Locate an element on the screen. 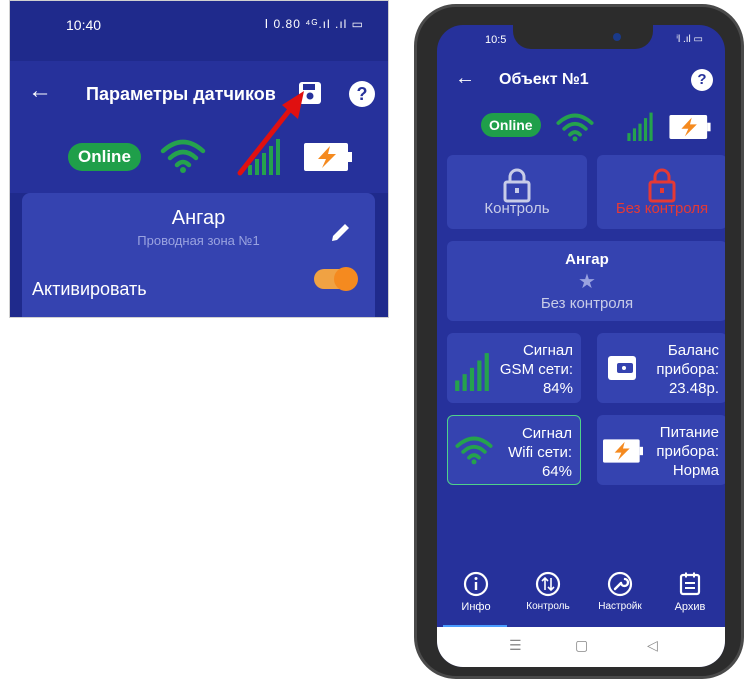 This screenshot has width=747, height=680. zone-tile: Ангар ★ Без контроля is located at coordinates (586, 281).